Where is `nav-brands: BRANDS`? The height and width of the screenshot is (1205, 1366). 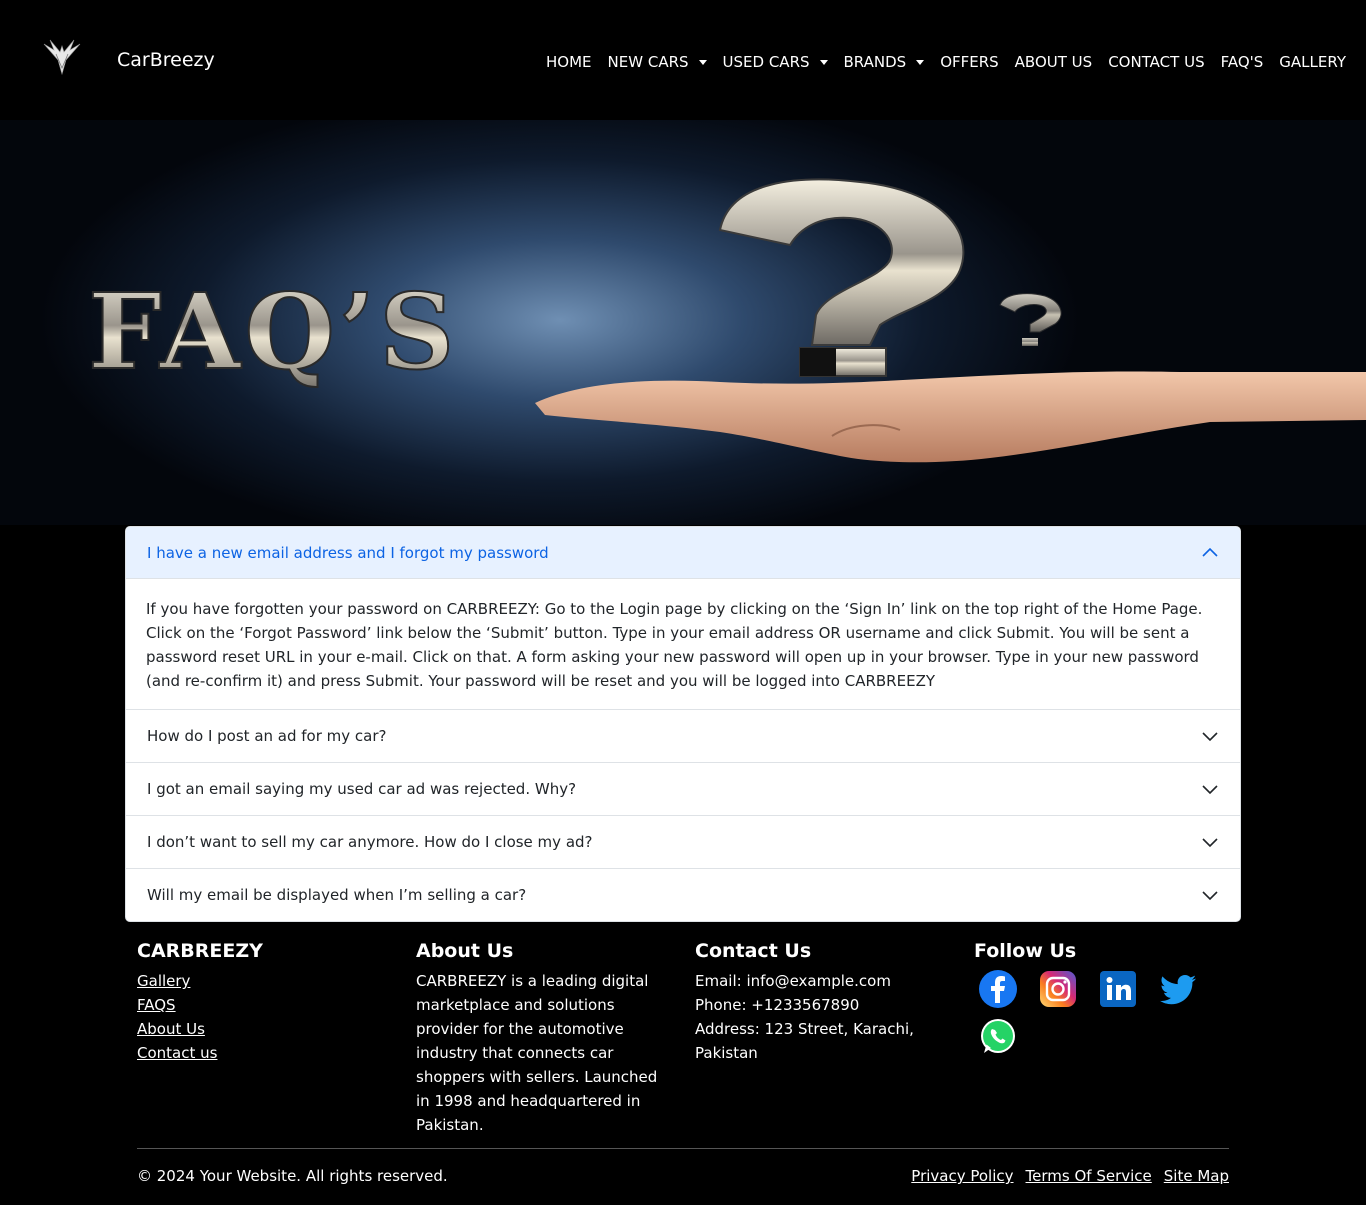
nav-brands: BRANDS is located at coordinates (884, 62).